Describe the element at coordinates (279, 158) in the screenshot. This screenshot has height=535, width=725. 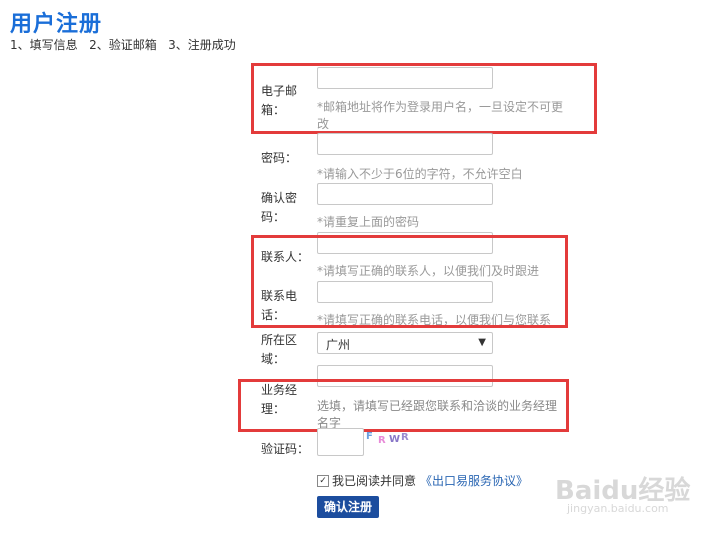
I see `password-label: 密码：` at that location.